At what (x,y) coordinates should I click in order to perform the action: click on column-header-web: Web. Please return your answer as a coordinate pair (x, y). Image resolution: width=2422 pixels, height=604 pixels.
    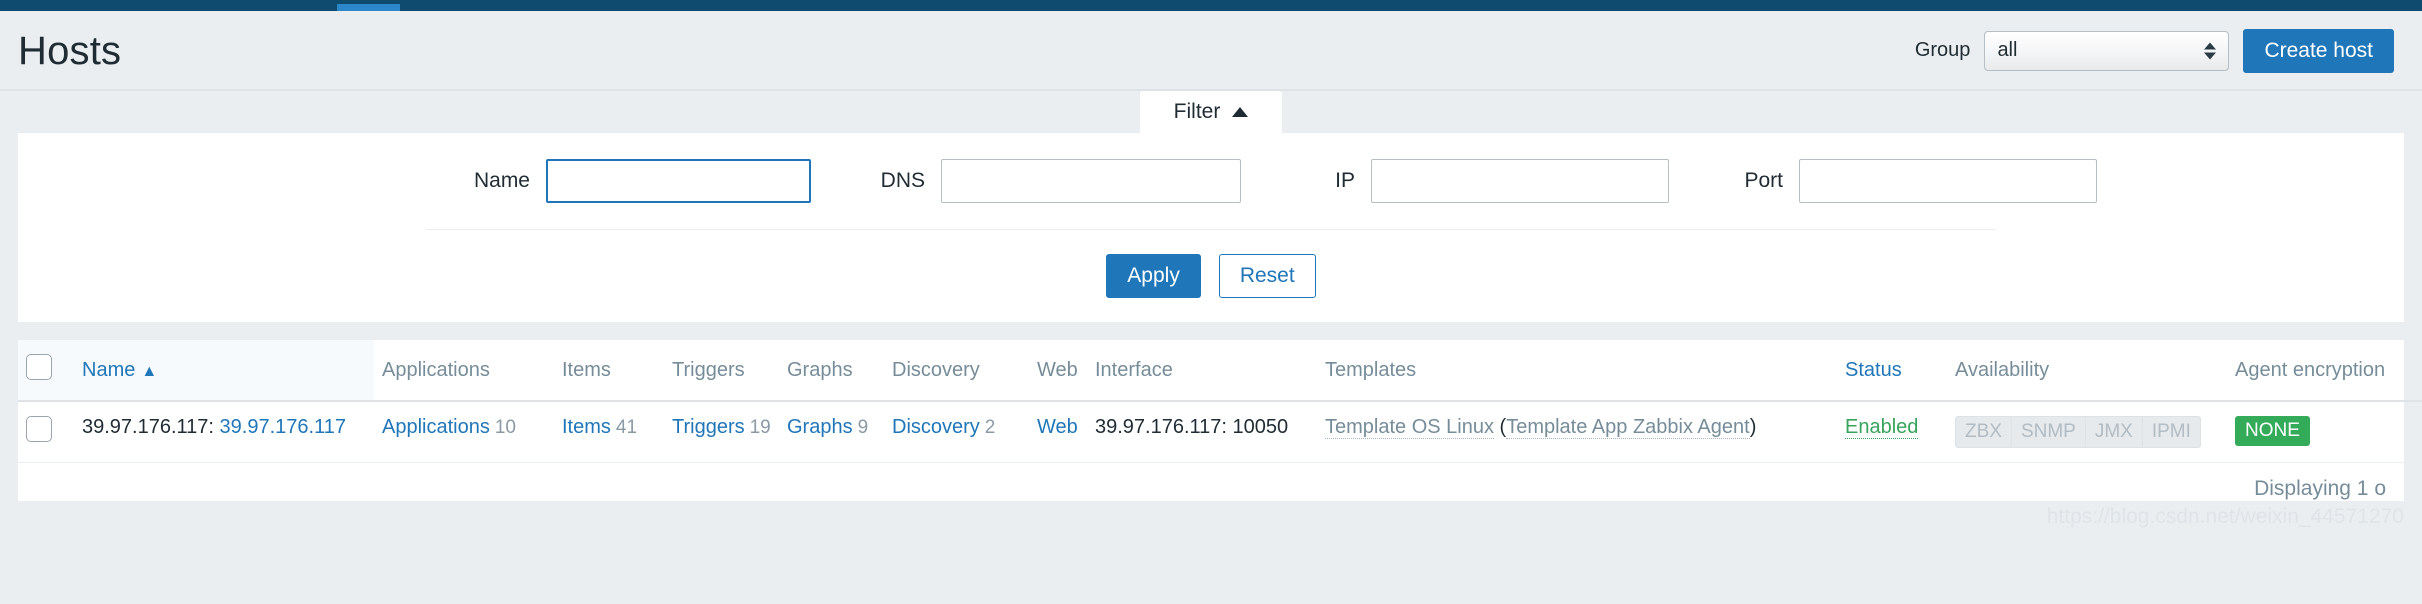
    Looking at the image, I should click on (1058, 371).